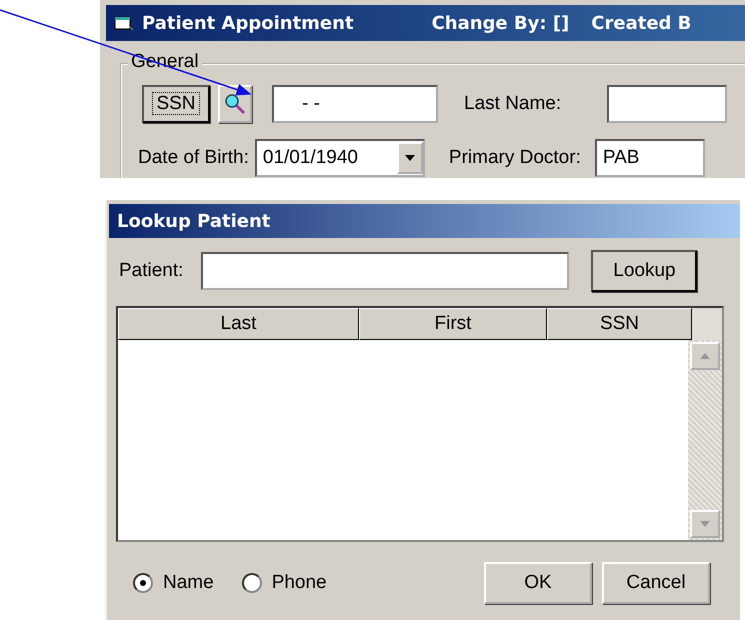  Describe the element at coordinates (656, 583) in the screenshot. I see `cancel-button: Cancel` at that location.